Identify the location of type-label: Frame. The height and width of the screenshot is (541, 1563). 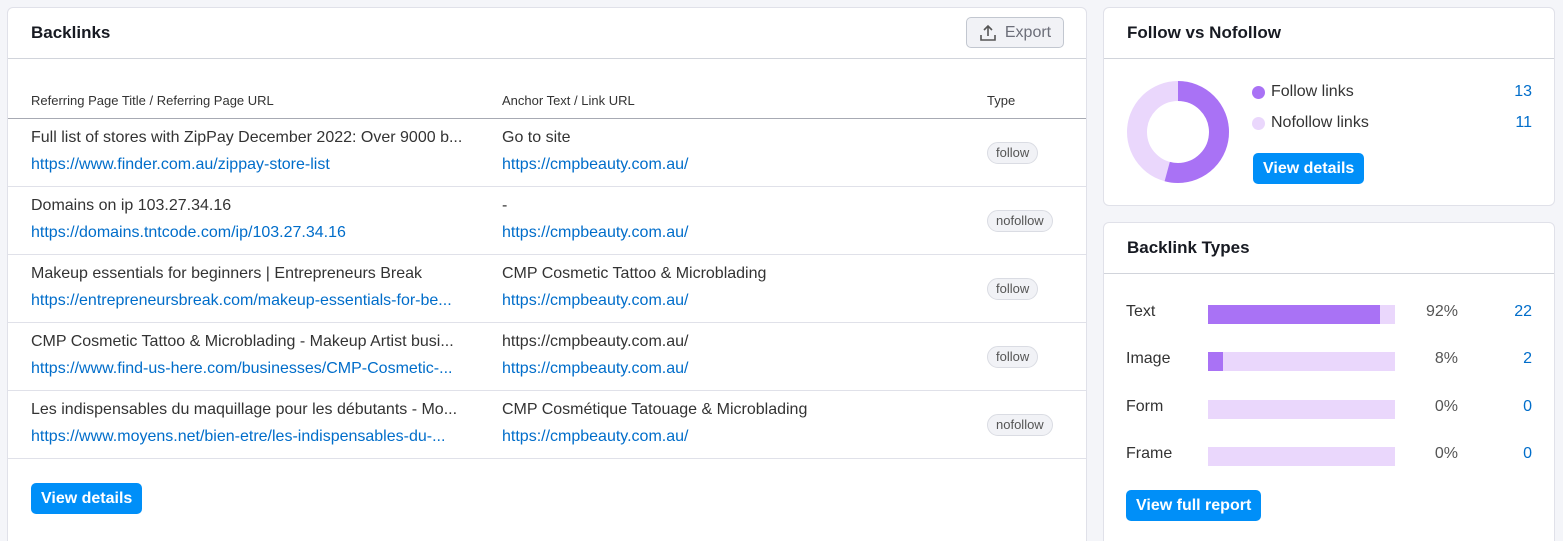
(1149, 453).